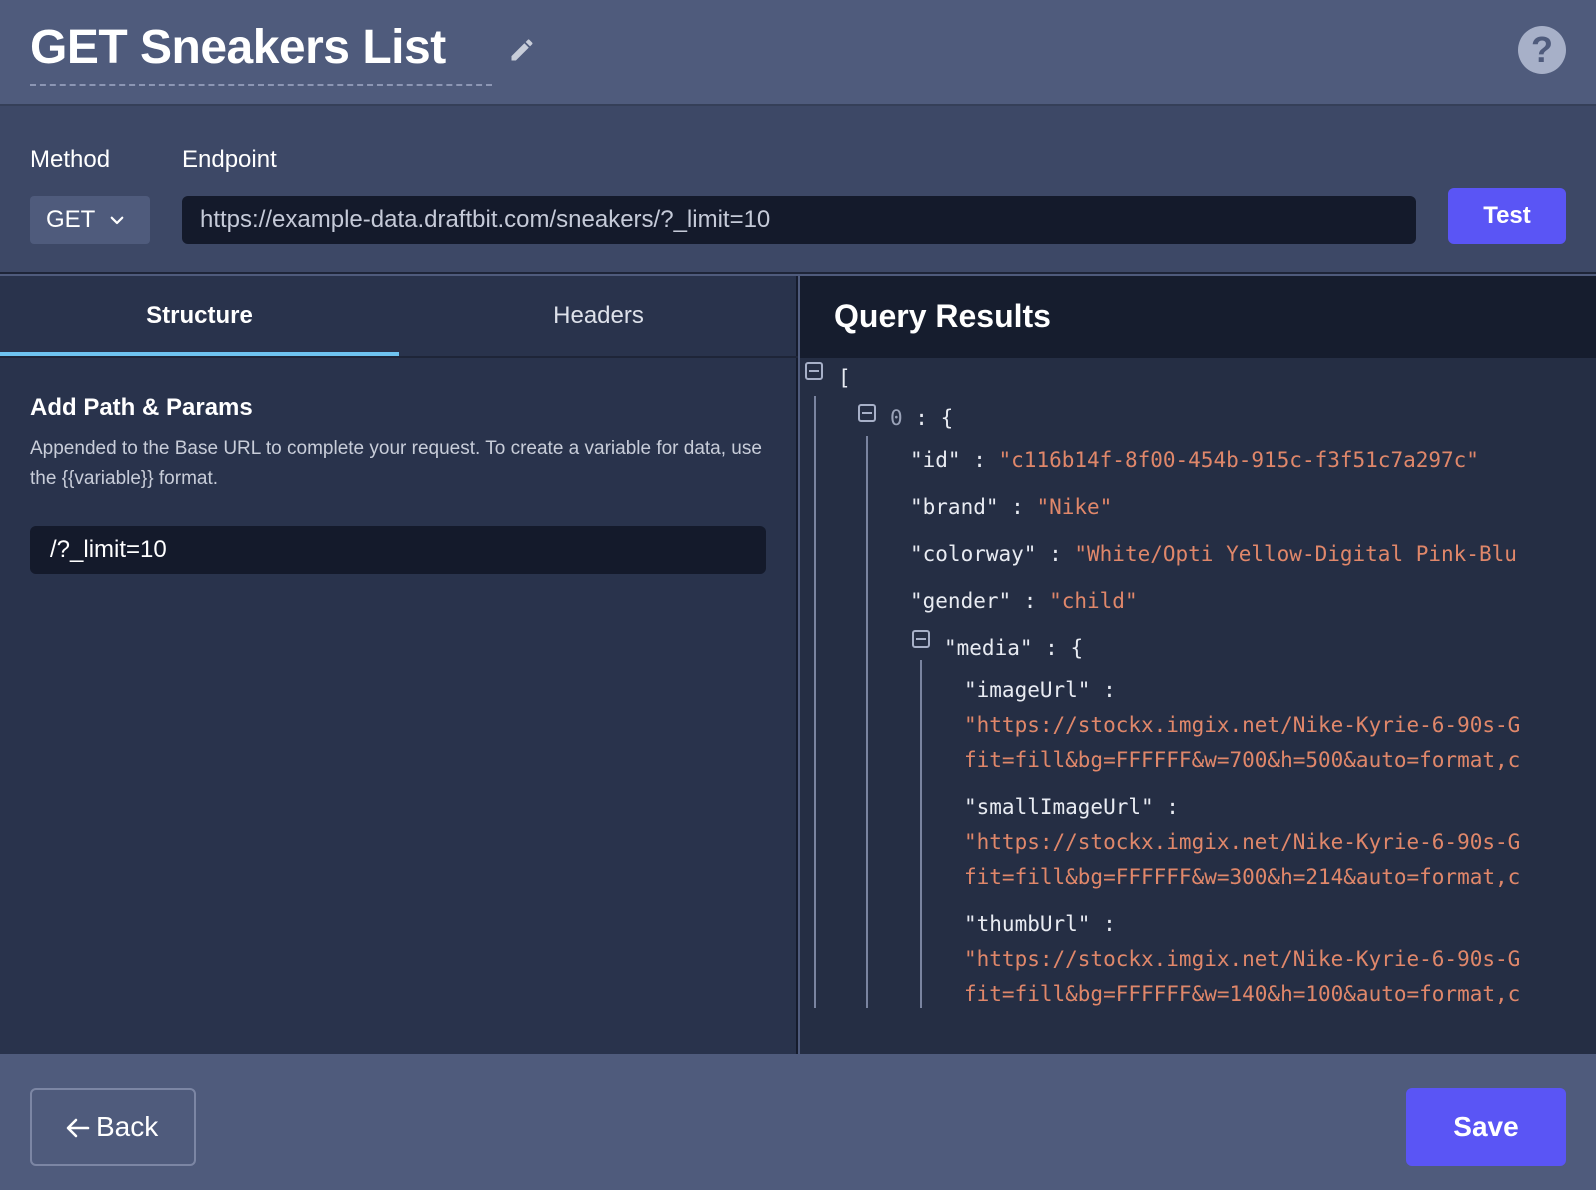 The height and width of the screenshot is (1190, 1596). I want to click on json-key: "gender", so click(961, 601).